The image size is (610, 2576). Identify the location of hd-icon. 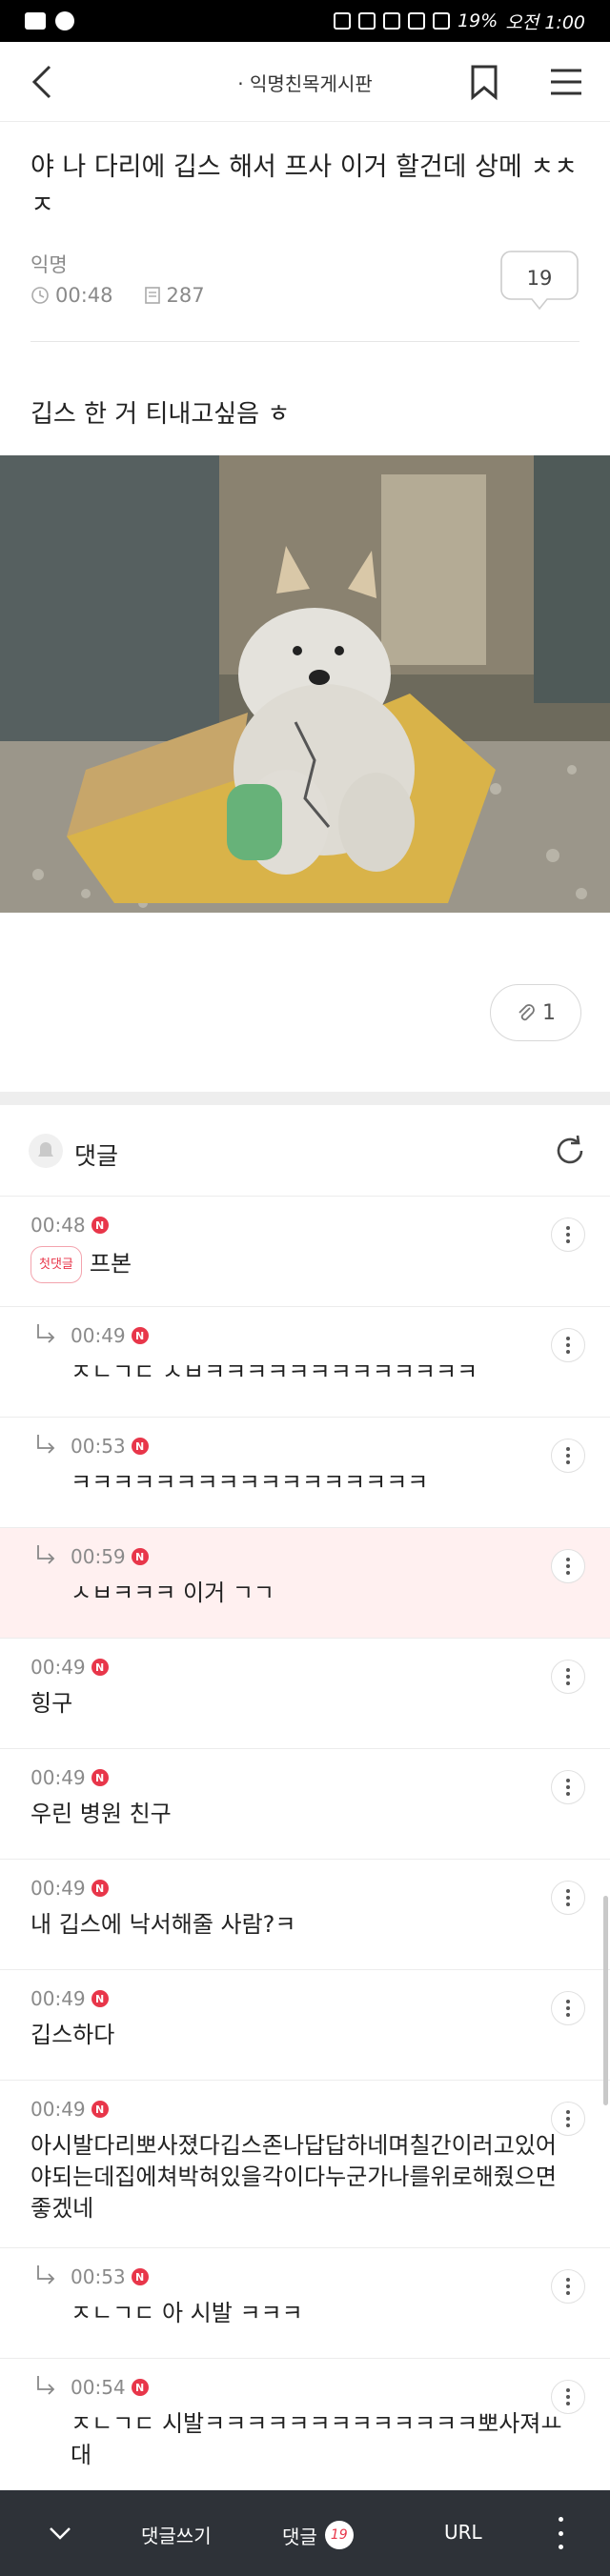
(392, 21).